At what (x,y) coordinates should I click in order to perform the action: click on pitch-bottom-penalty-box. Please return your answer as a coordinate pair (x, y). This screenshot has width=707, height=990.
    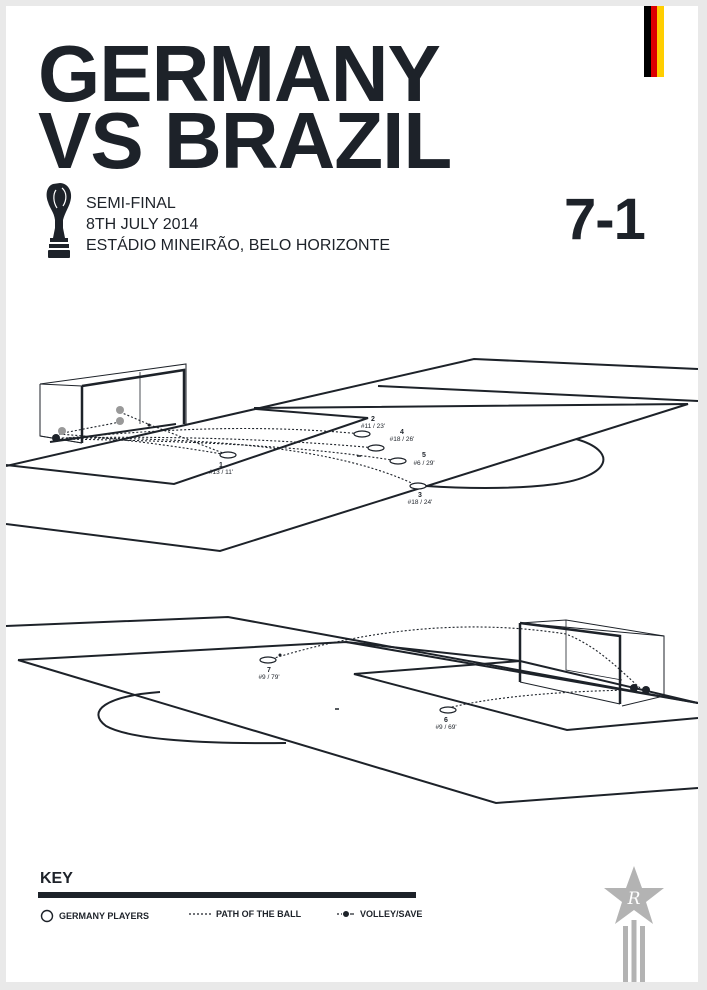
    Looking at the image, I should click on (521, 686).